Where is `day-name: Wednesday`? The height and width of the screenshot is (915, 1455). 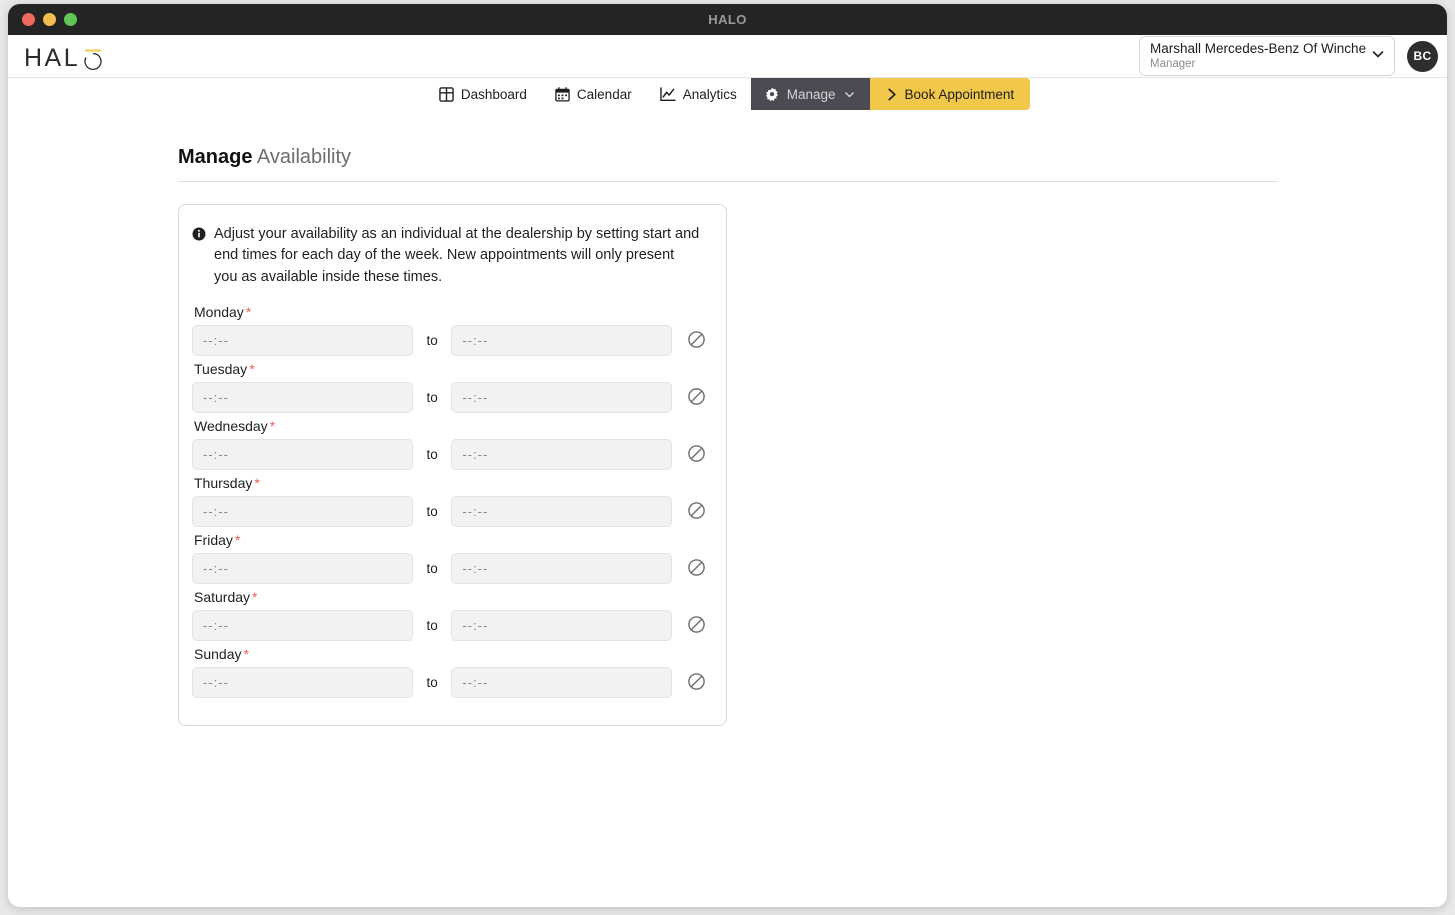
day-name: Wednesday is located at coordinates (231, 426).